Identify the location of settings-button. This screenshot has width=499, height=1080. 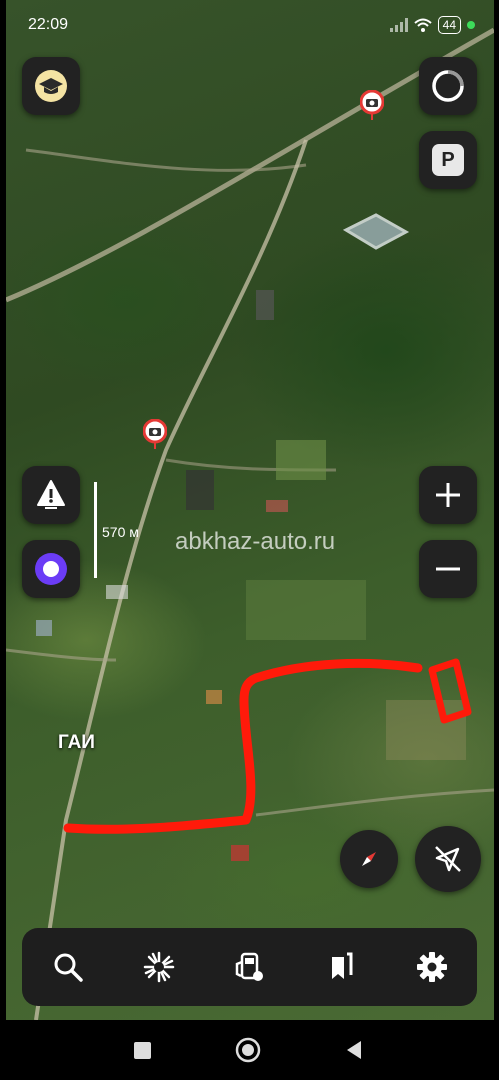
(432, 967).